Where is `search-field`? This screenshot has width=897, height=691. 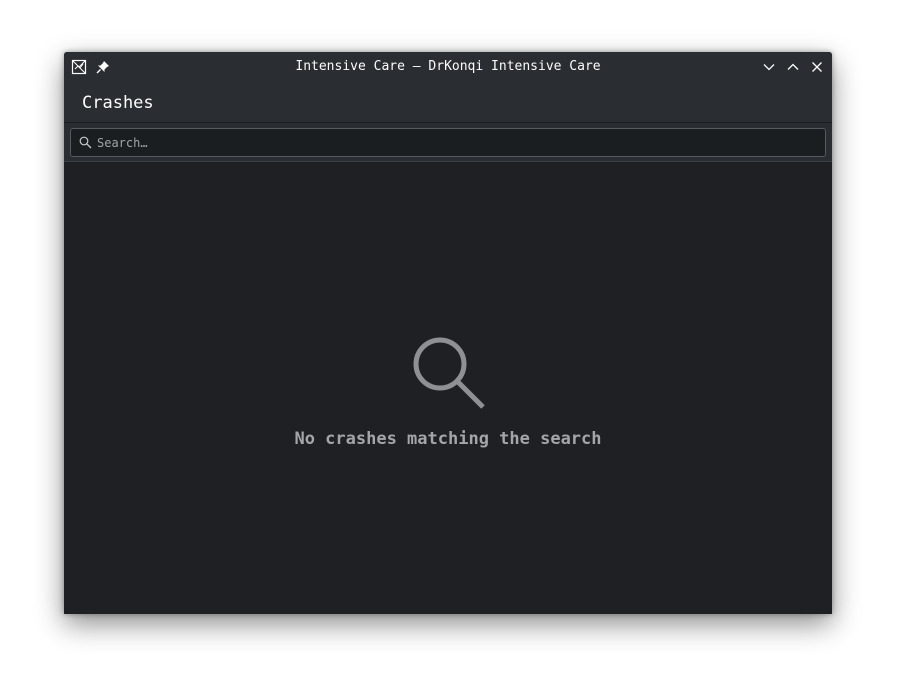
search-field is located at coordinates (448, 142).